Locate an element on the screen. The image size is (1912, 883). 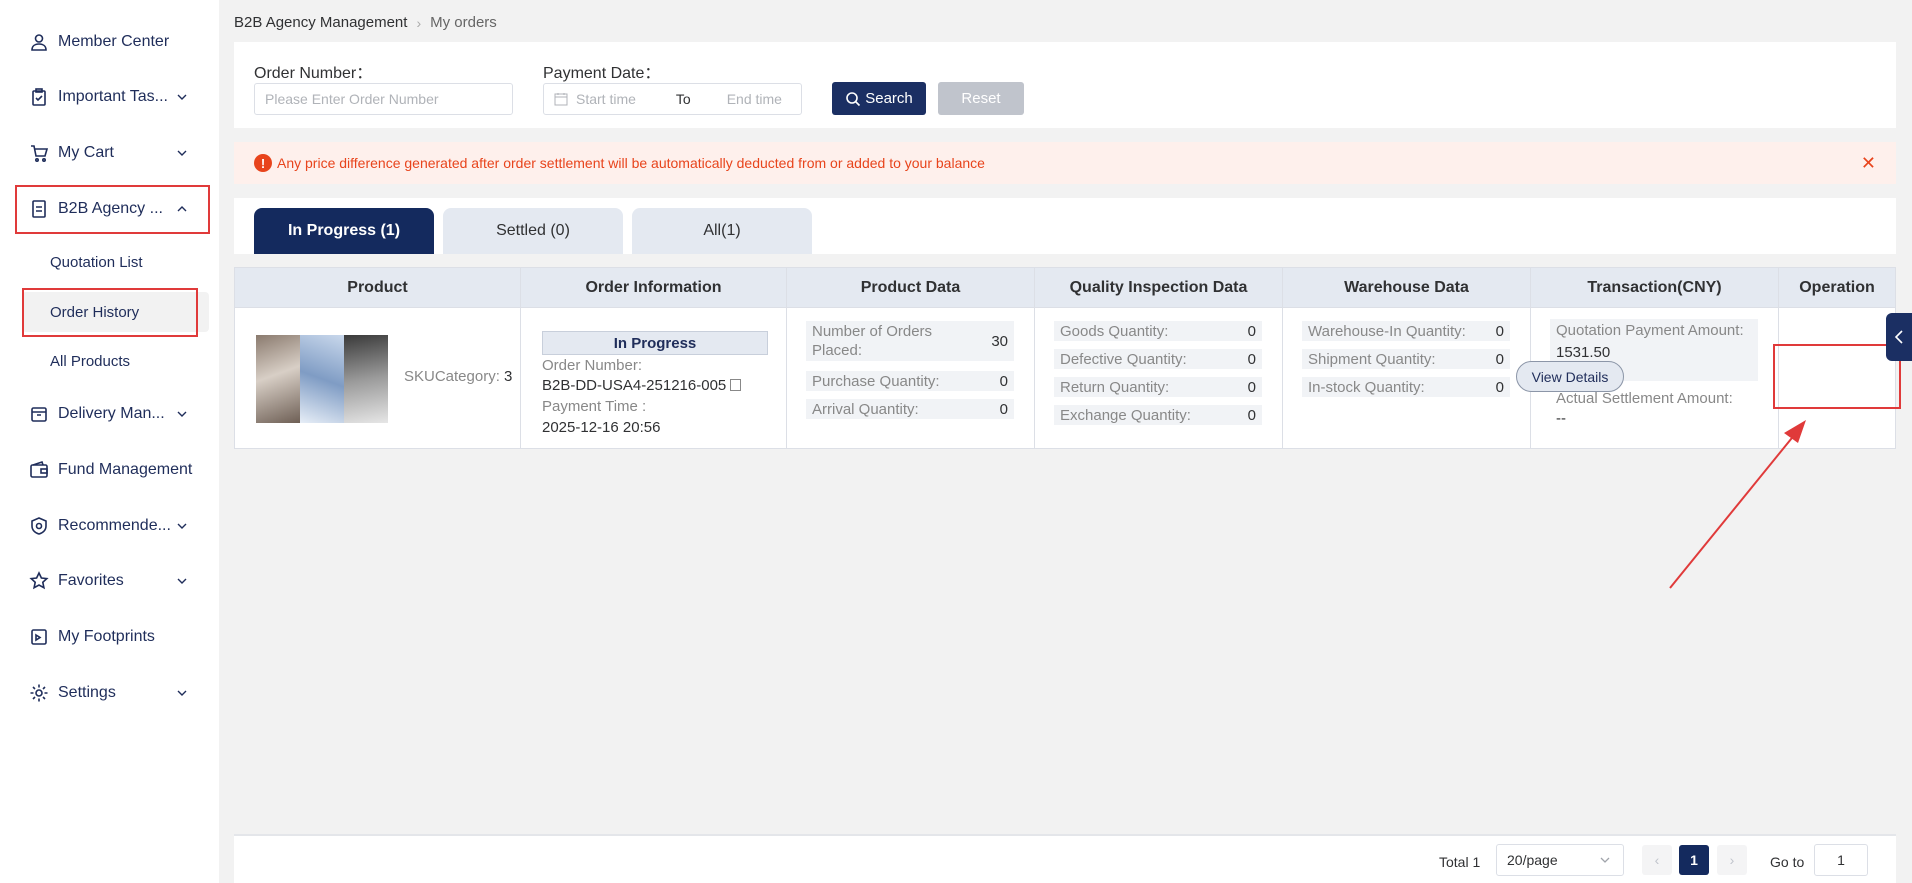
kv-label: In-stock Quantity: is located at coordinates (1366, 387).